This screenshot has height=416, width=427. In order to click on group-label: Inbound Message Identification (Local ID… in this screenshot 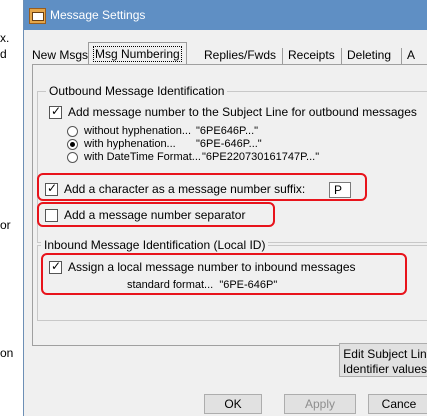, I will do `click(155, 245)`.